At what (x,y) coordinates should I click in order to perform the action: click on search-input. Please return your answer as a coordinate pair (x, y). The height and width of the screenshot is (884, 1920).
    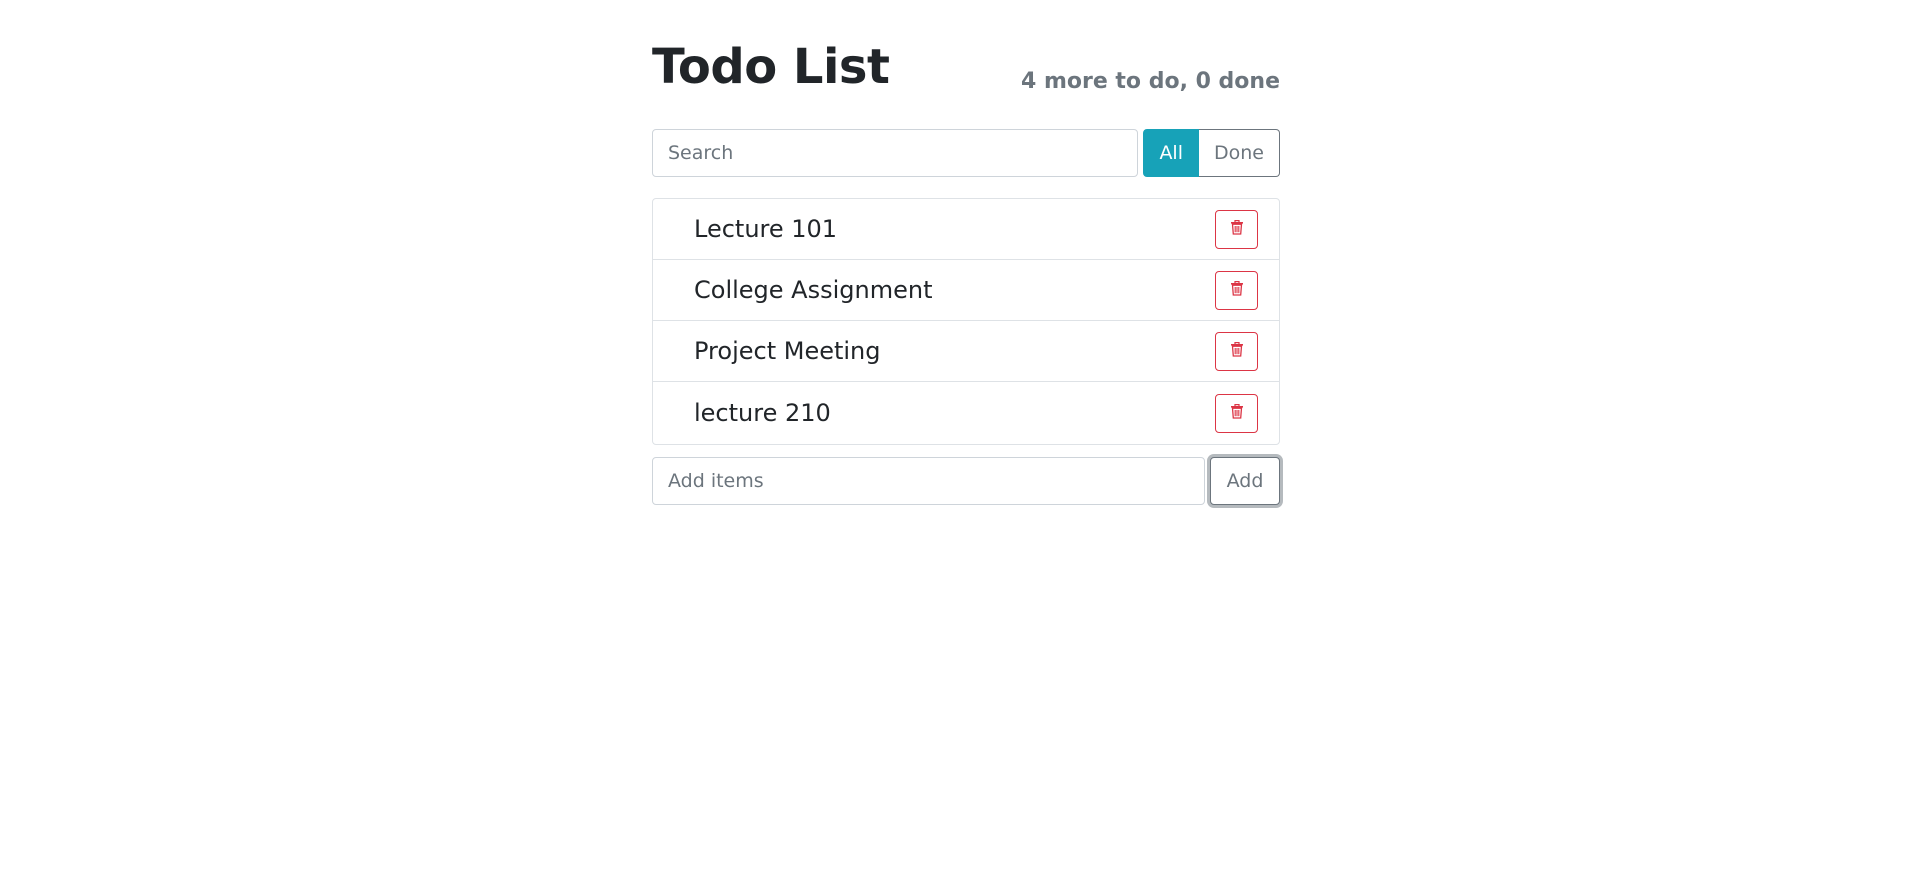
    Looking at the image, I should click on (895, 153).